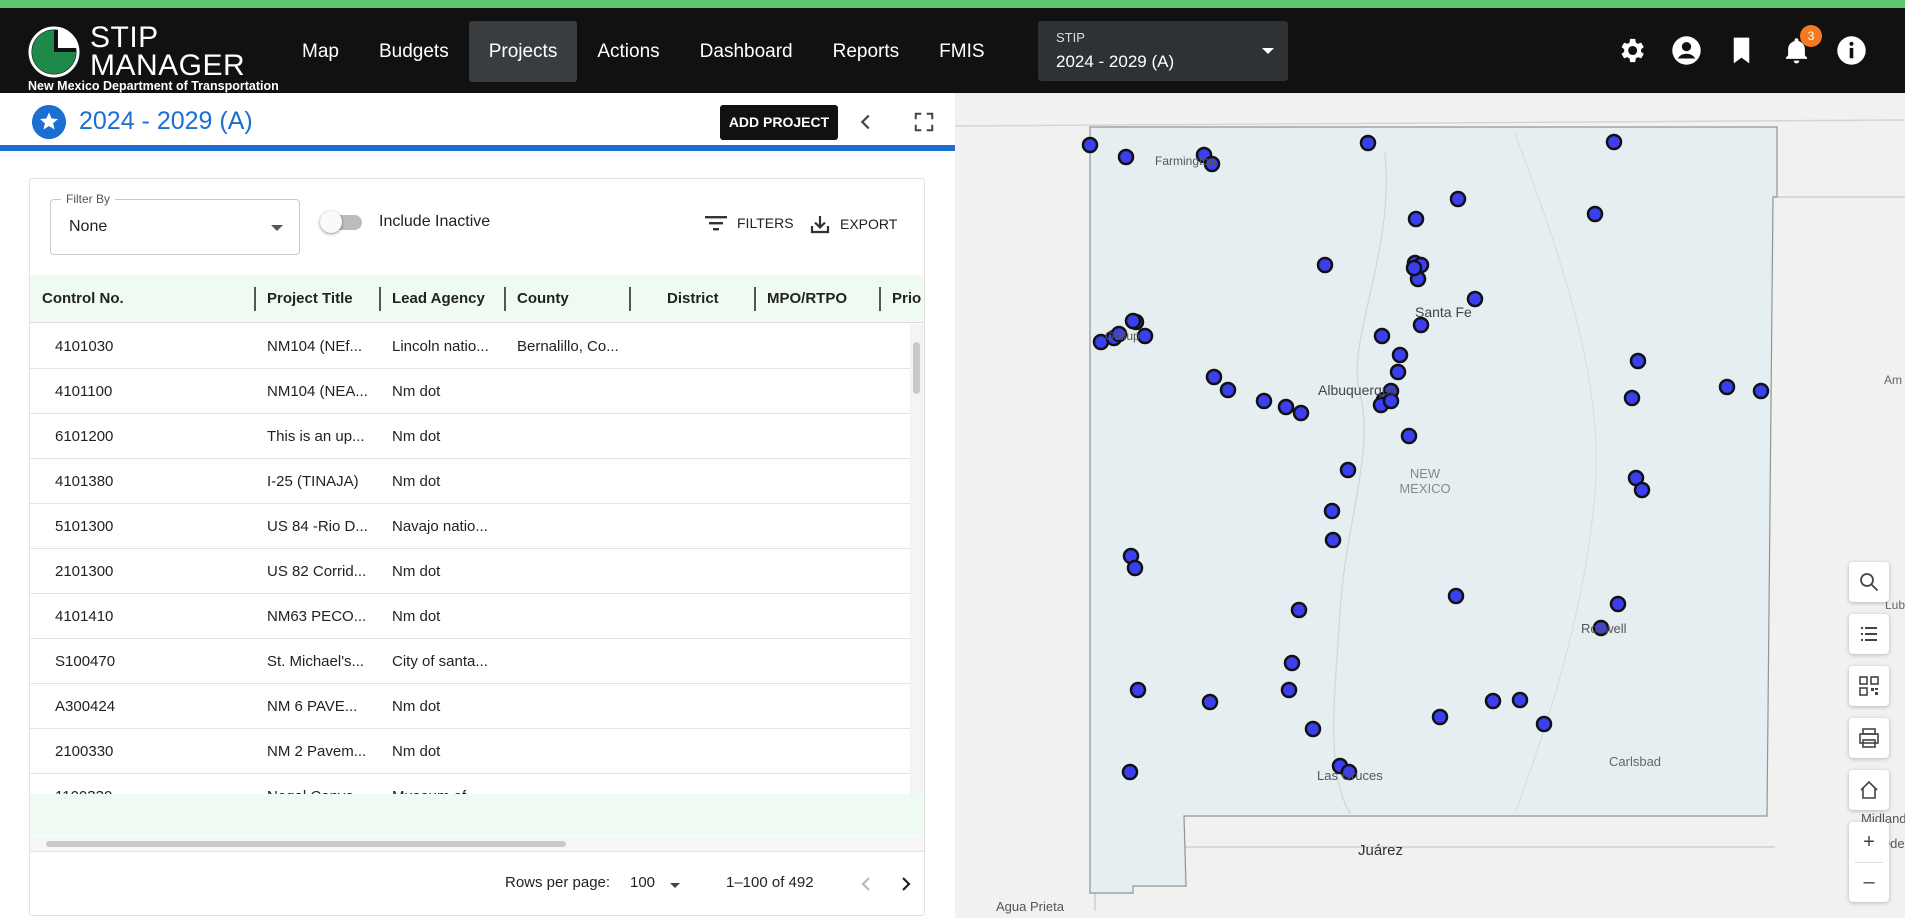  What do you see at coordinates (746, 51) in the screenshot?
I see `nav-dashboard: Dashboard` at bounding box center [746, 51].